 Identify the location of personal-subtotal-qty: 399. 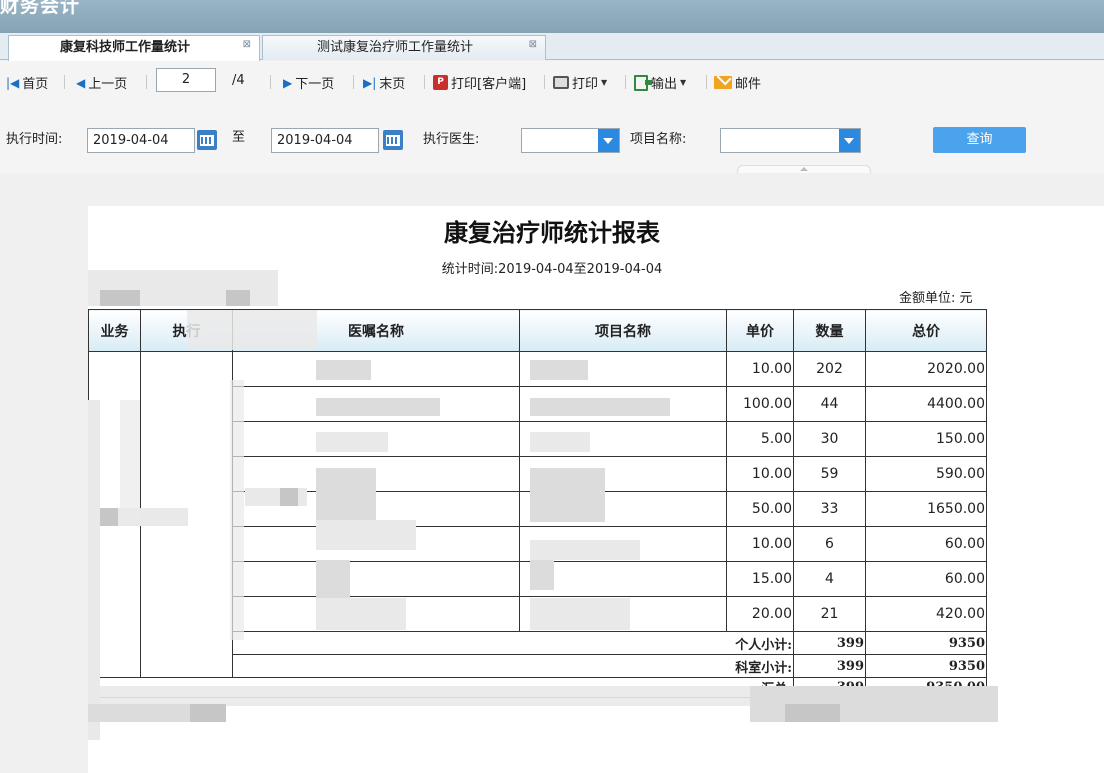
(829, 643).